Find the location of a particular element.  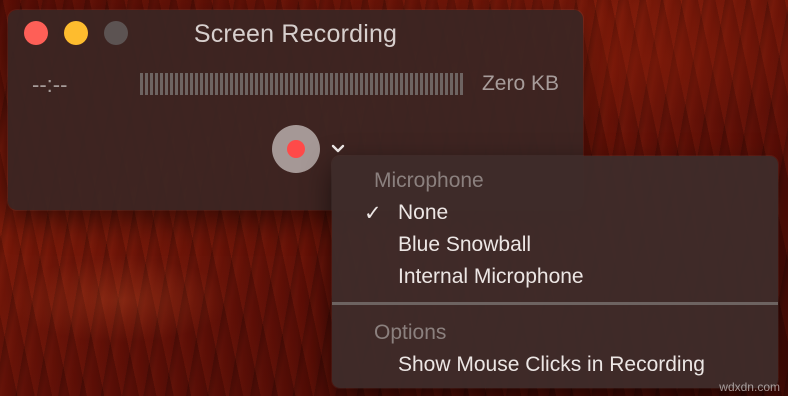

file-size-label: Zero KB is located at coordinates (520, 83).